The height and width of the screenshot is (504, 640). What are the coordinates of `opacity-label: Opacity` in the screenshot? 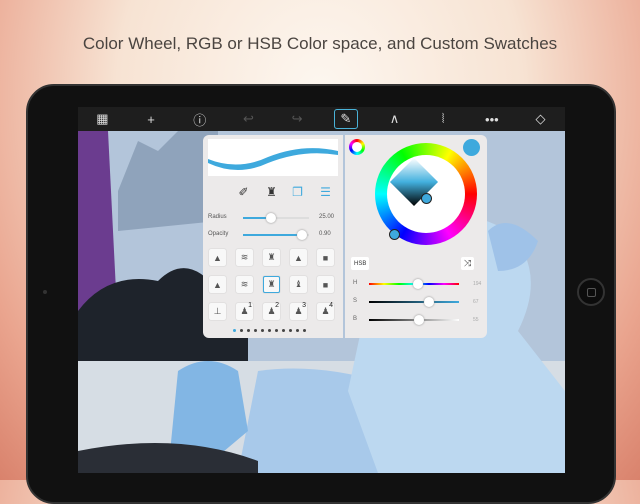 It's located at (218, 234).